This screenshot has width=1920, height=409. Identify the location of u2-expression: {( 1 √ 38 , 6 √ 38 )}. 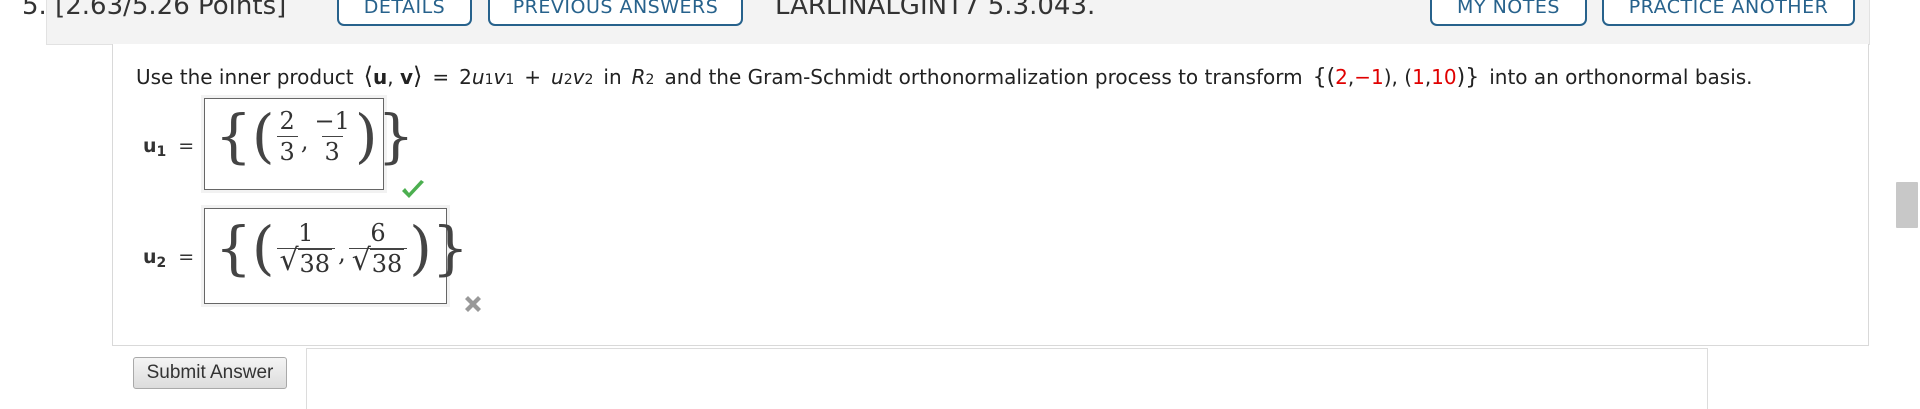
(342, 248).